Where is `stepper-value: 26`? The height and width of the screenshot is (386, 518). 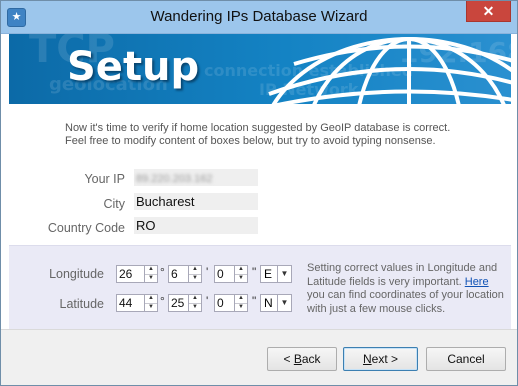 stepper-value: 26 is located at coordinates (126, 274).